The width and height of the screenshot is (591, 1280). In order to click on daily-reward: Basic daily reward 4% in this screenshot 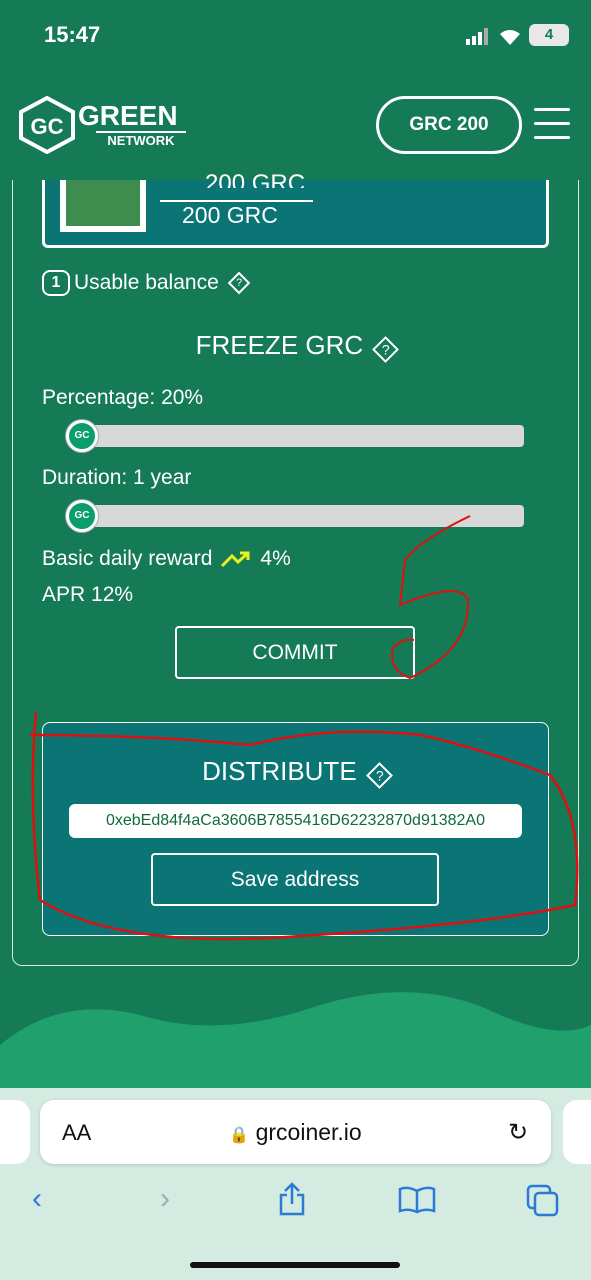, I will do `click(166, 559)`.